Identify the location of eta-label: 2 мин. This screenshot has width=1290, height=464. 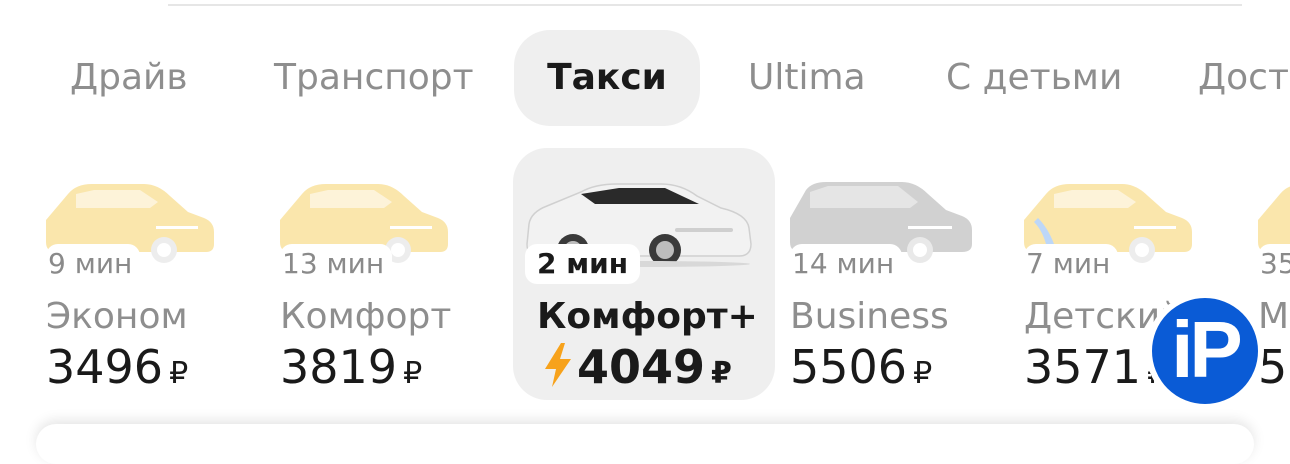
(583, 264).